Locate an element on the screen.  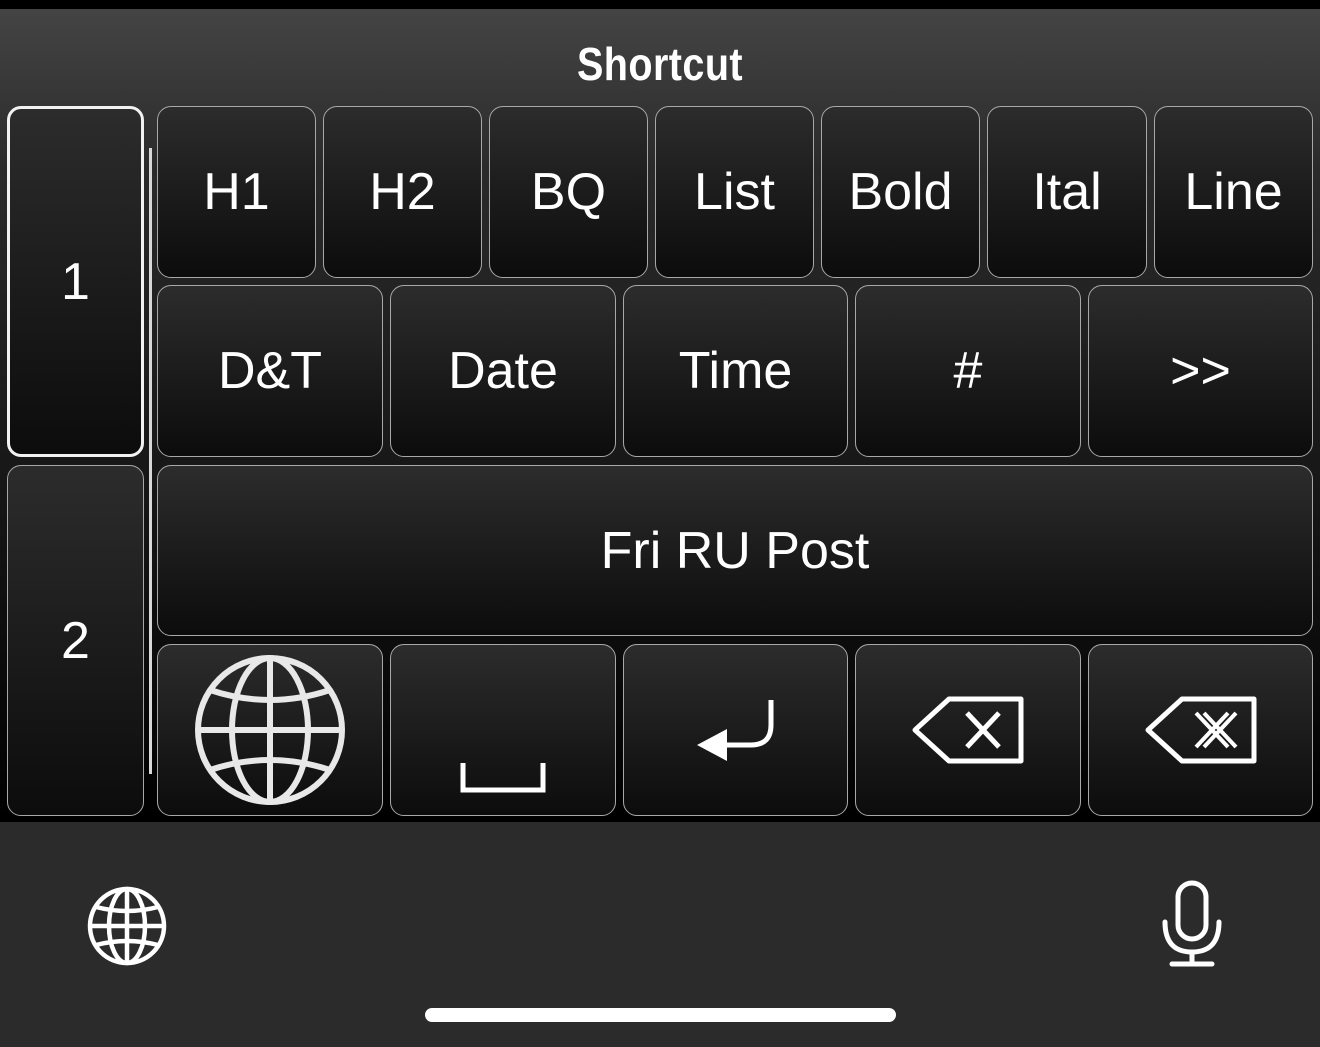
top-status-edge is located at coordinates (660, 4).